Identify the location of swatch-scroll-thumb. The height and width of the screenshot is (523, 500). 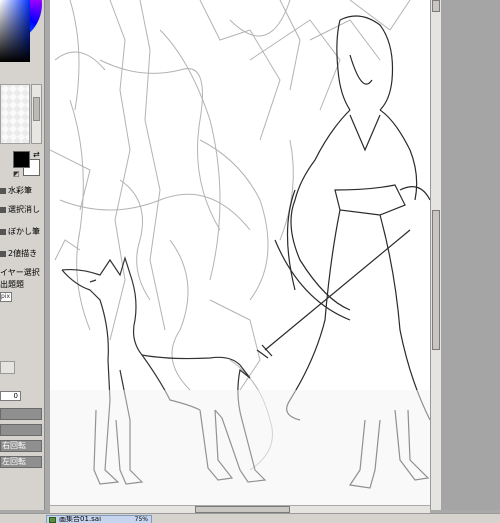
(36, 109).